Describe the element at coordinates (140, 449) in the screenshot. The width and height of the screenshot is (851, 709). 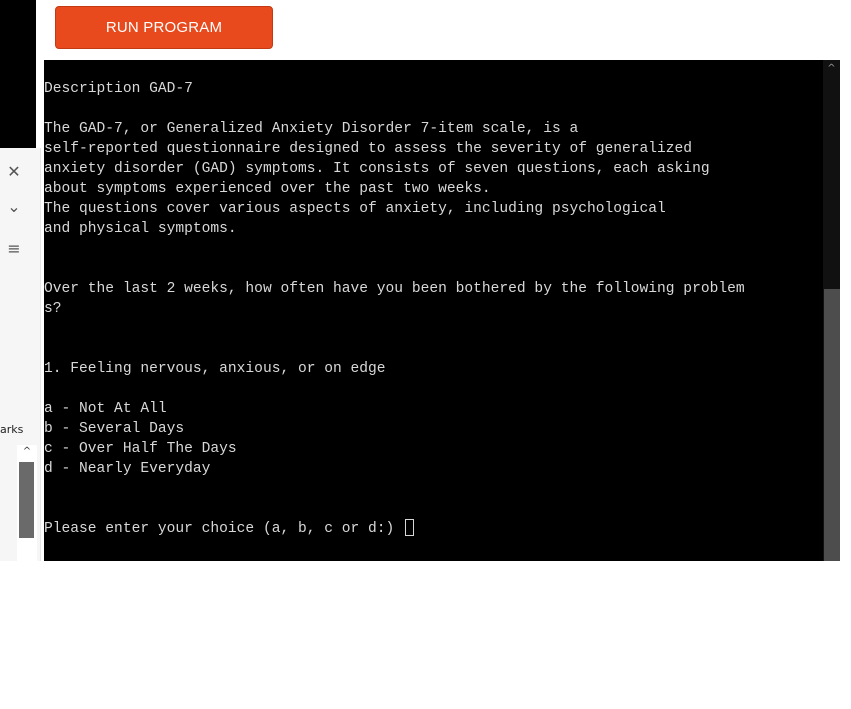
I see `terminal-line: c - Over Half The Days` at that location.